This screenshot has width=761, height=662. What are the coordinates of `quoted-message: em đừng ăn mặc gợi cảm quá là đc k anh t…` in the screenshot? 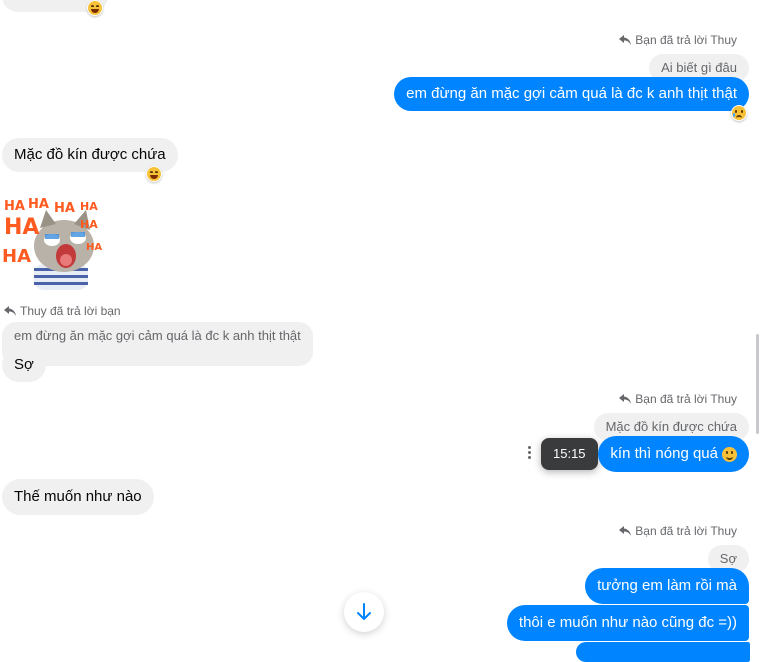 It's located at (157, 344).